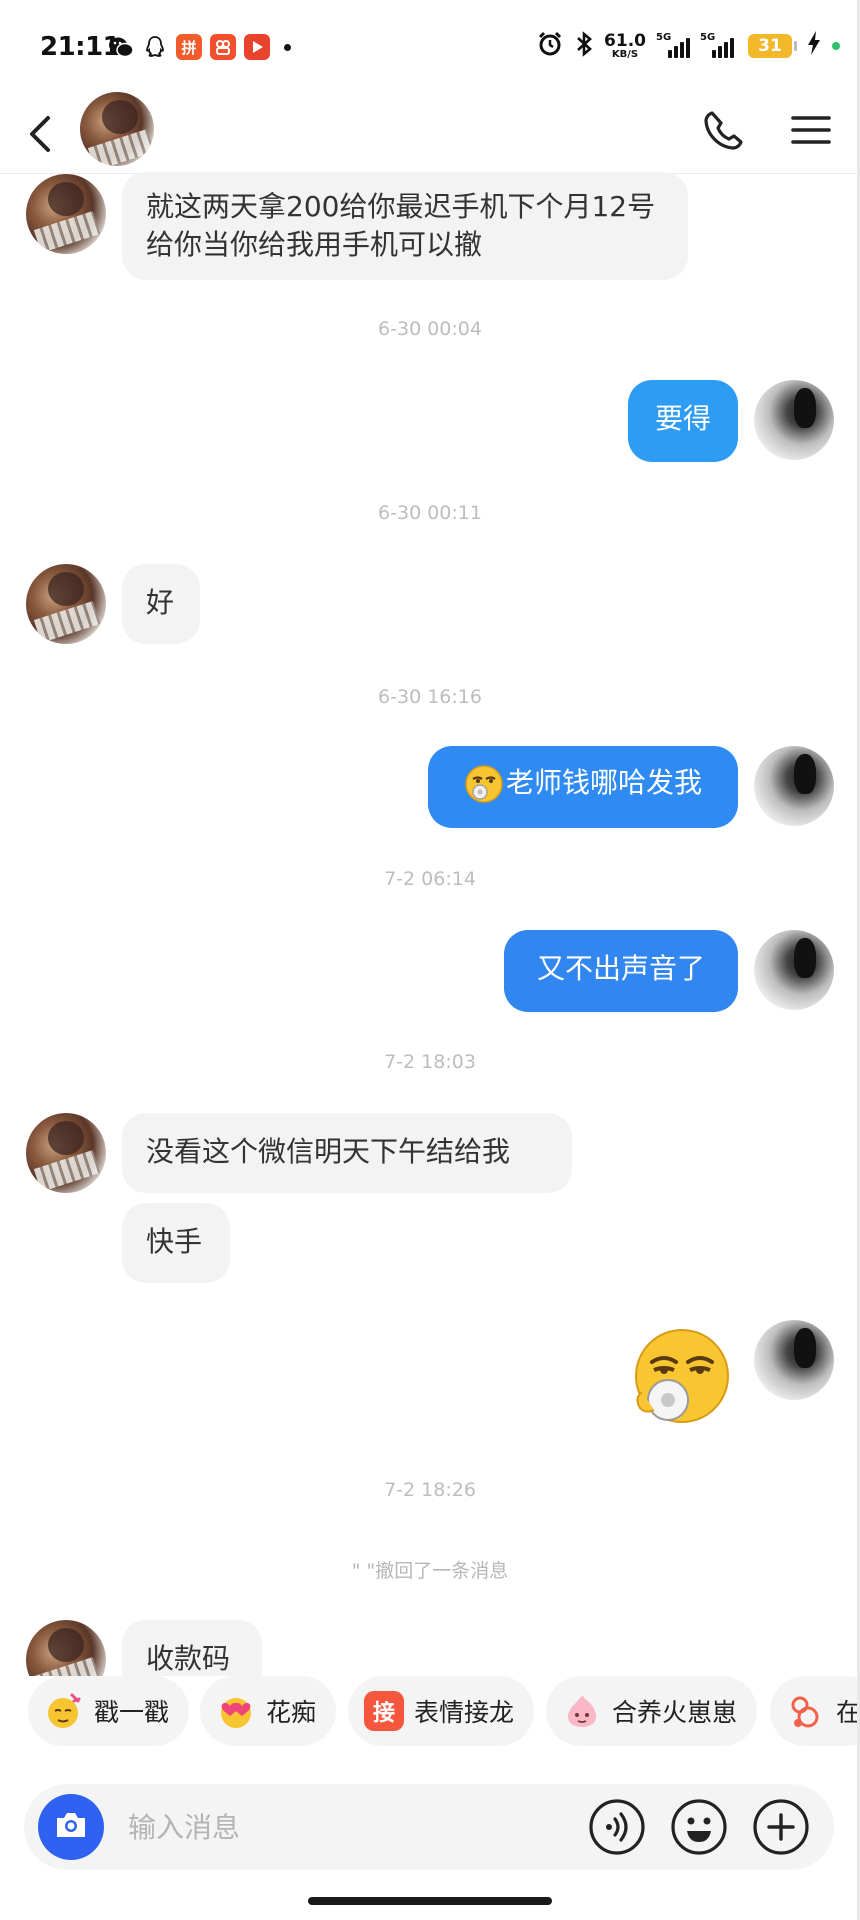 Image resolution: width=860 pixels, height=1920 pixels. Describe the element at coordinates (621, 971) in the screenshot. I see `message-bubble-out: 又不出声音了` at that location.